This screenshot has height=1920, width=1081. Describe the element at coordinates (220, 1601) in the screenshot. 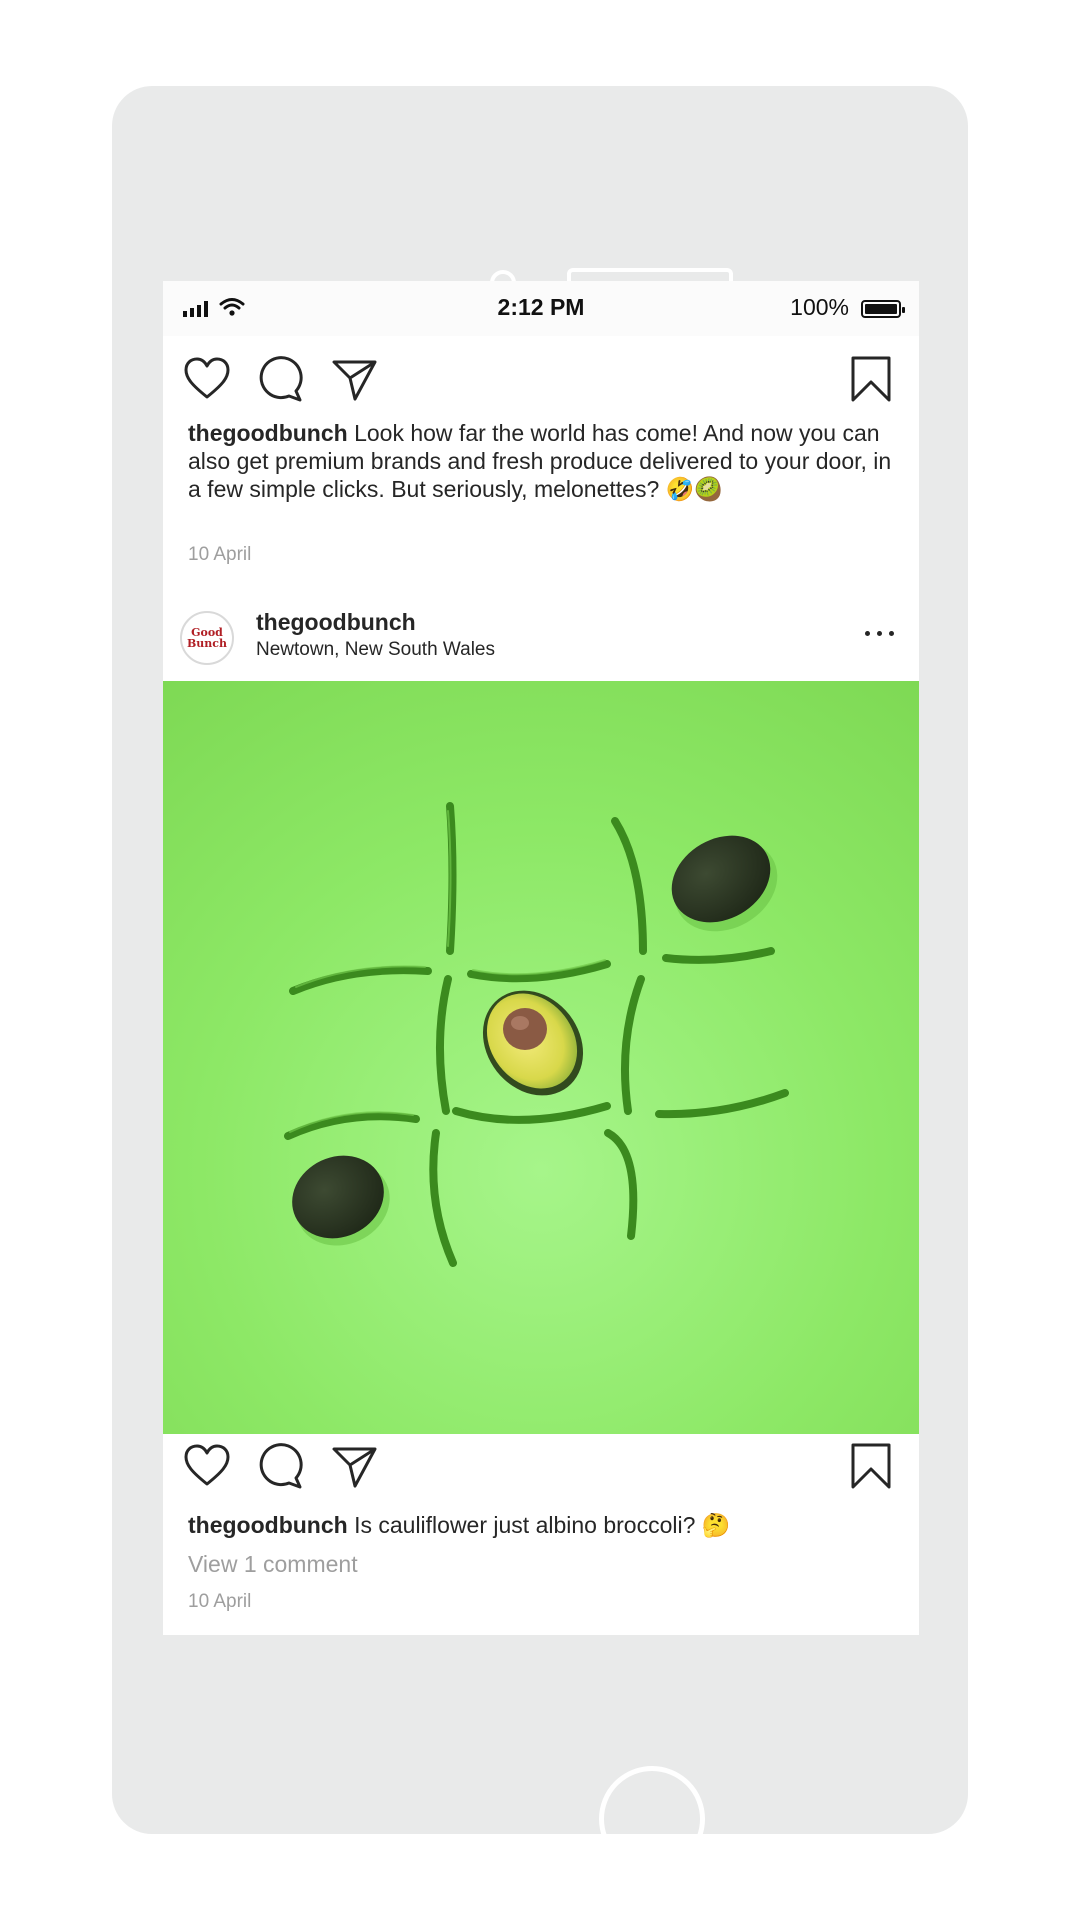

I see `post2-date: 10 April` at that location.